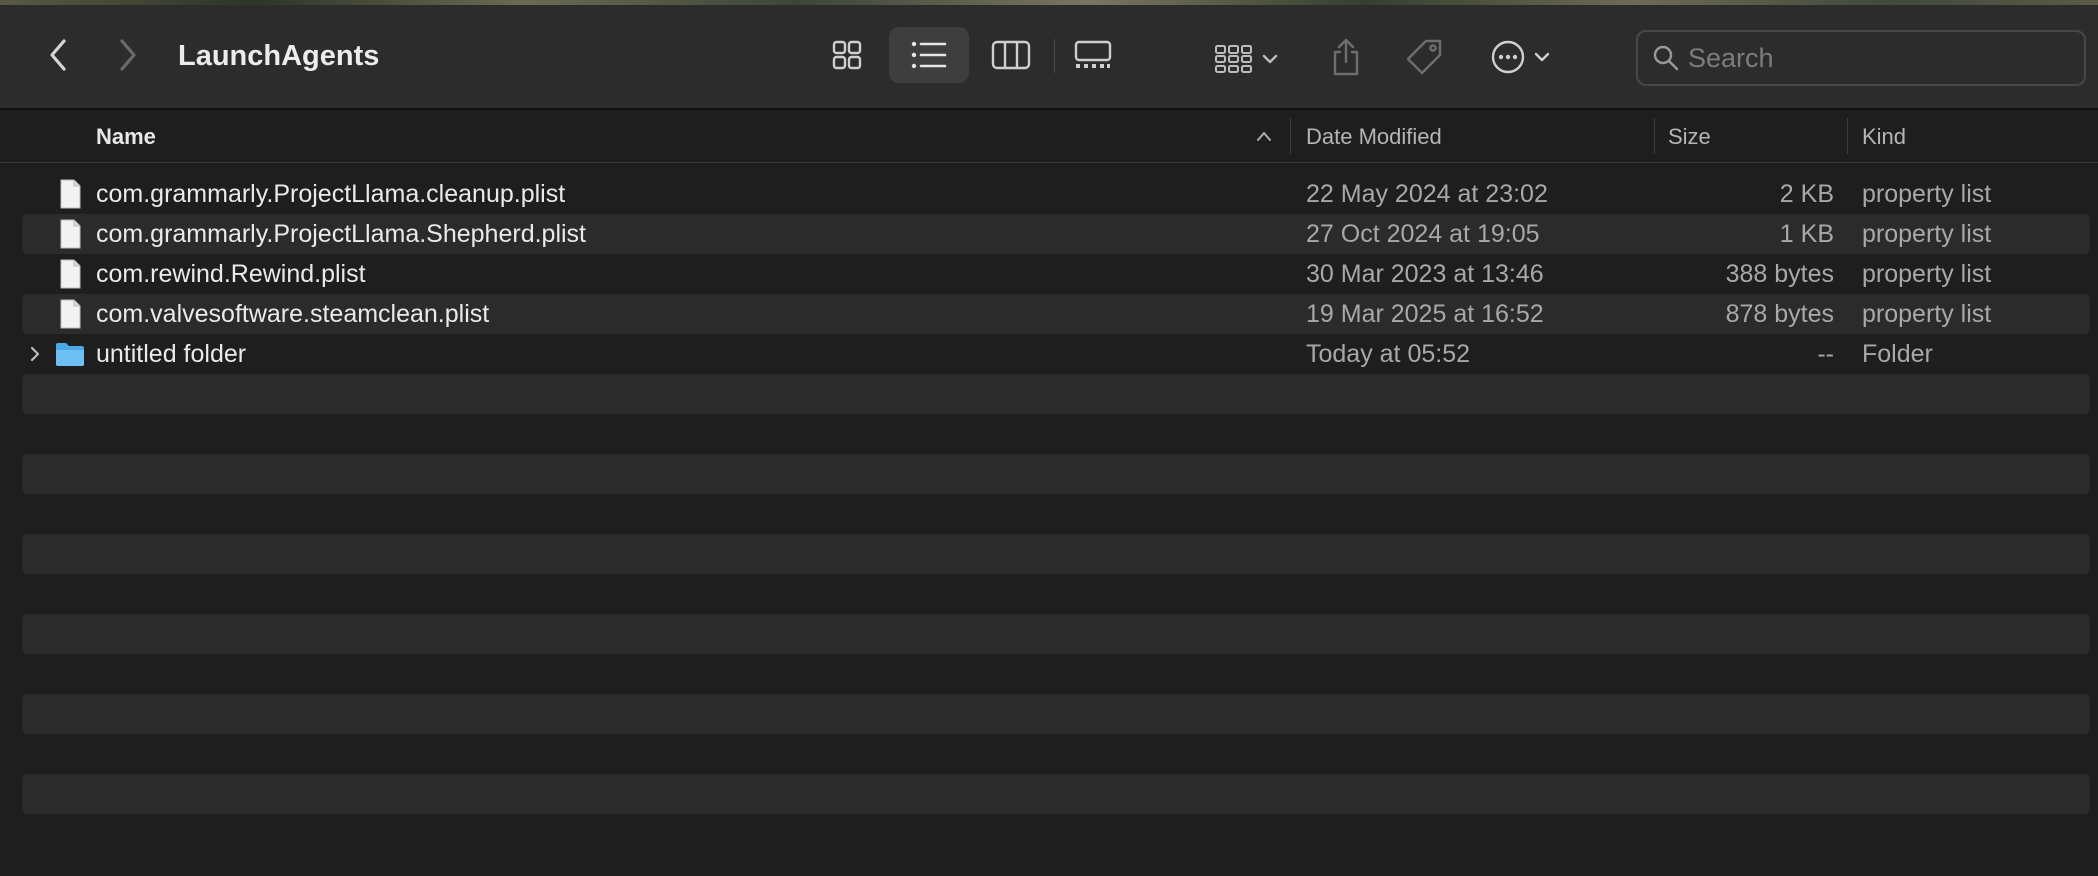  What do you see at coordinates (171, 354) in the screenshot?
I see `file-name: untitled folder` at bounding box center [171, 354].